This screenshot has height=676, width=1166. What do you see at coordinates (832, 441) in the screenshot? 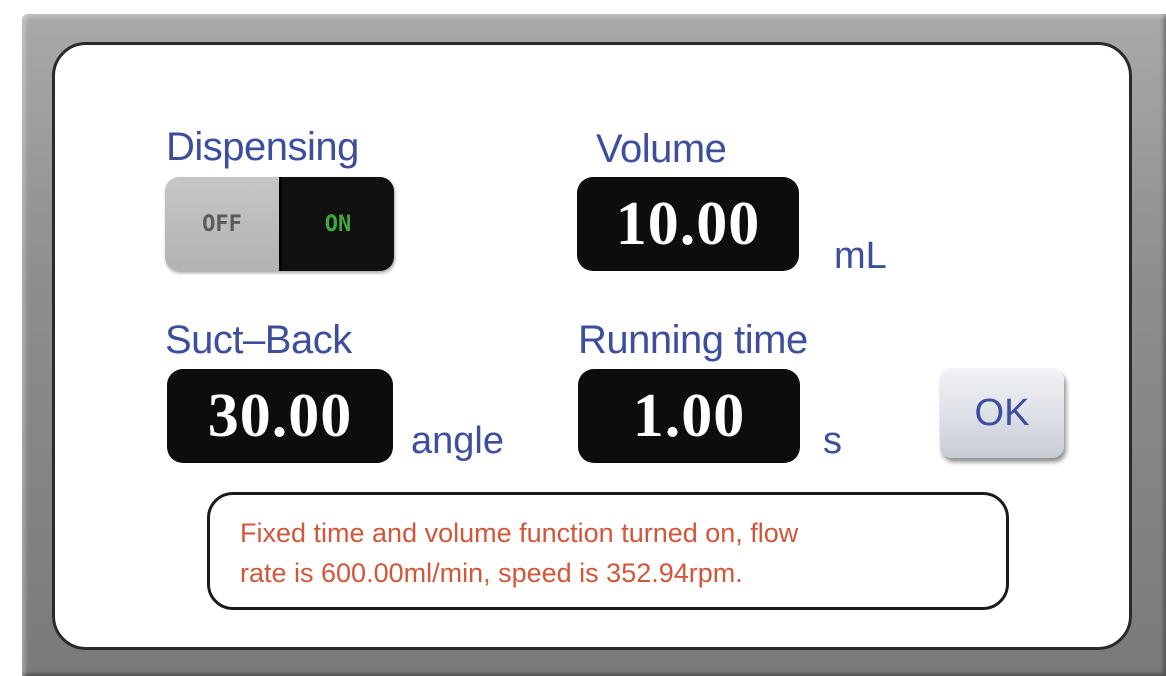
I see `running-time-unit: s` at bounding box center [832, 441].